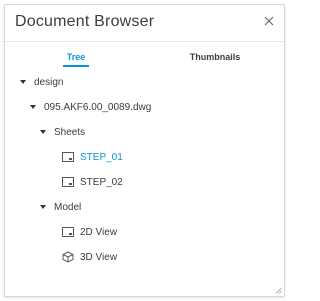 The image size is (320, 301). I want to click on tree-node-label: STEP_01, so click(101, 157).